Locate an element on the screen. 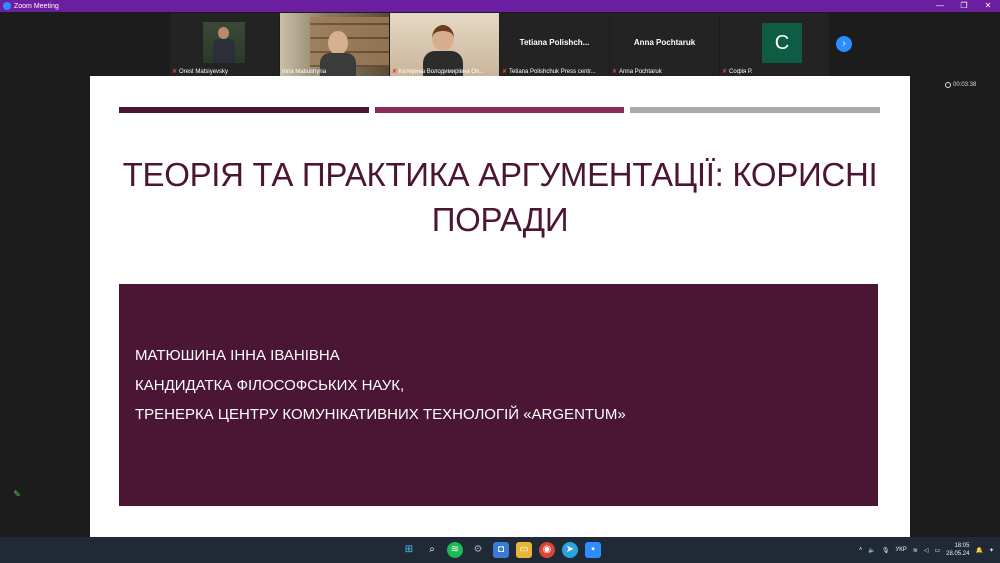 The height and width of the screenshot is (563, 1000). participant-tile: ✘ Orest Matsiyevsky is located at coordinates (224, 44).